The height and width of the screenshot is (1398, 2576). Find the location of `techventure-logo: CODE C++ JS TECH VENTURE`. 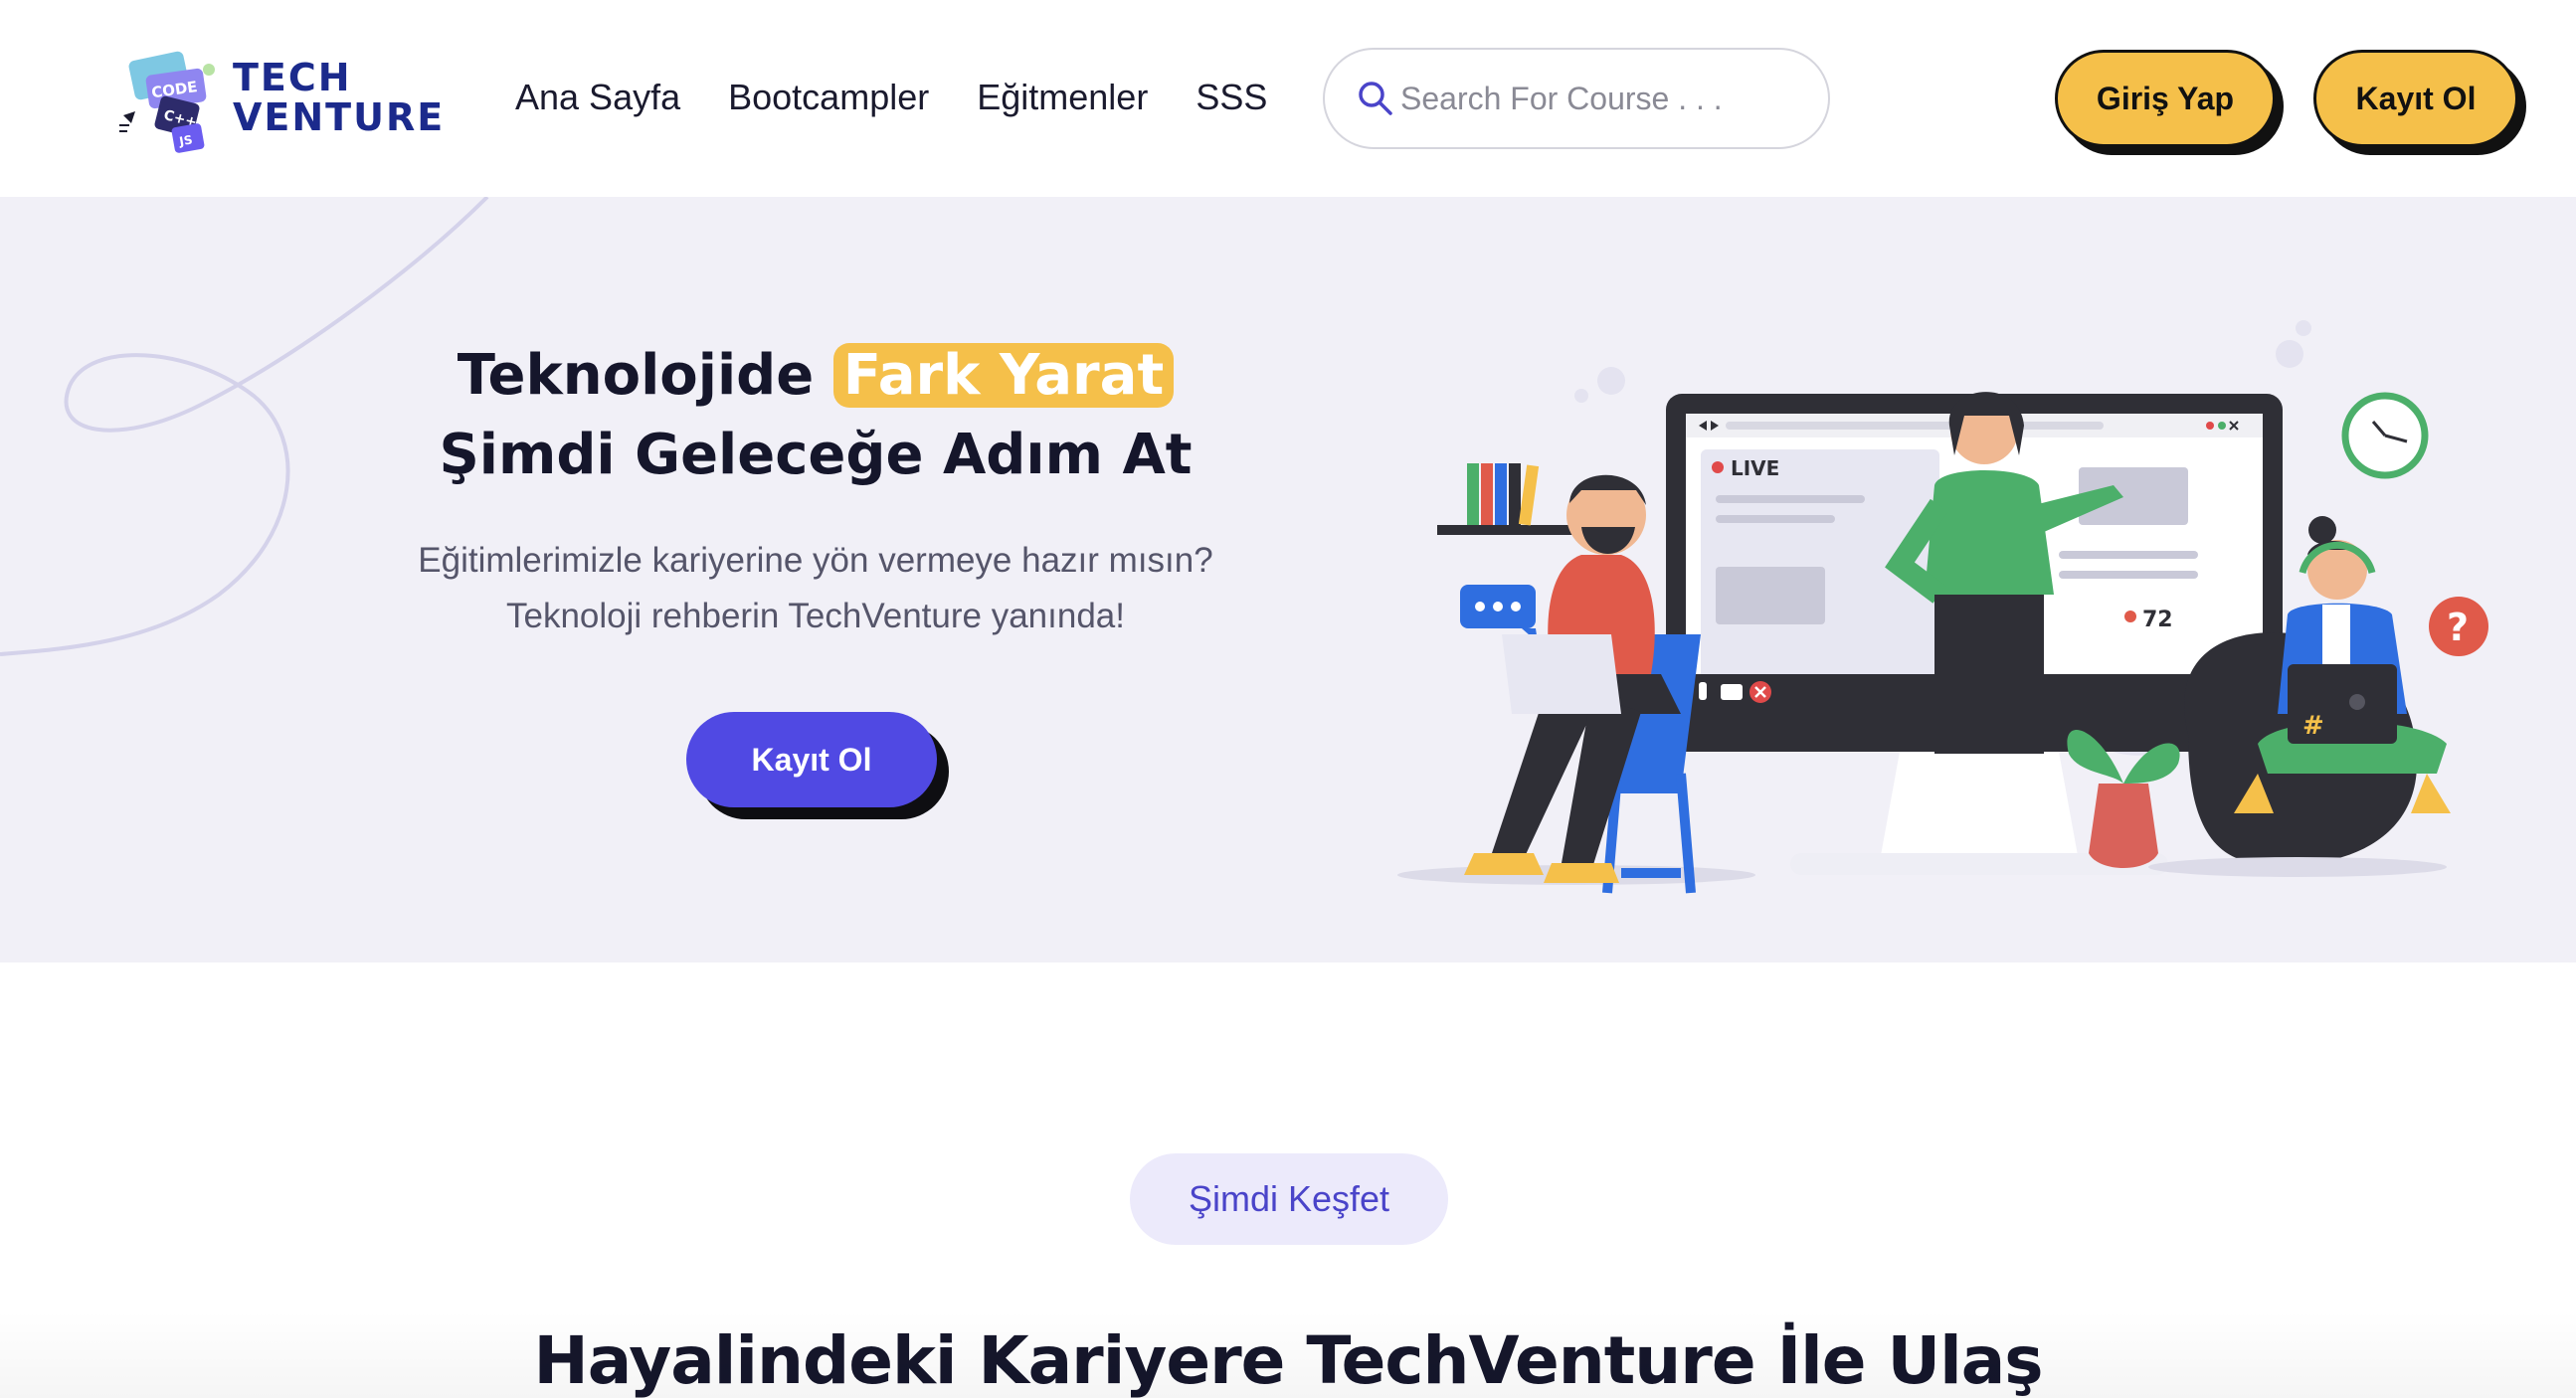

techventure-logo: CODE C++ JS TECH VENTURE is located at coordinates (286, 99).